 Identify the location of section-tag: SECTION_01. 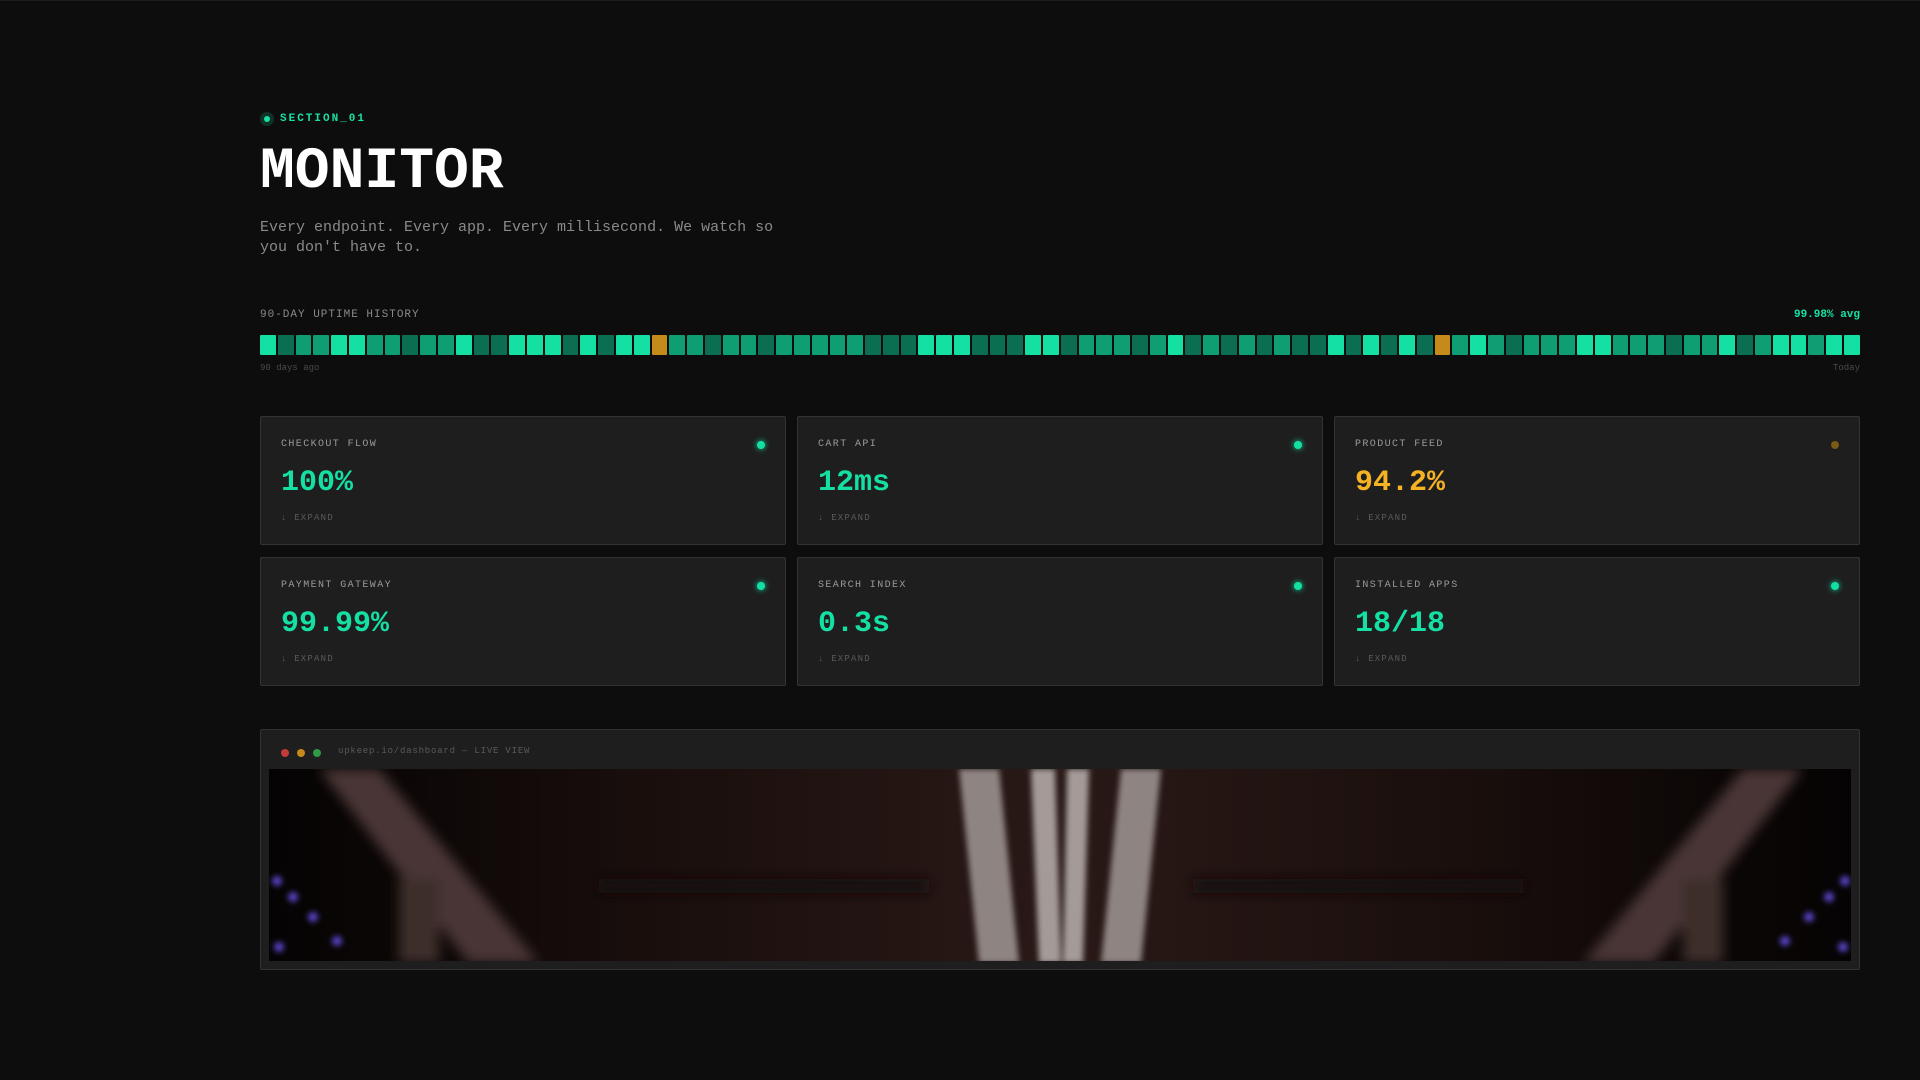
(313, 119).